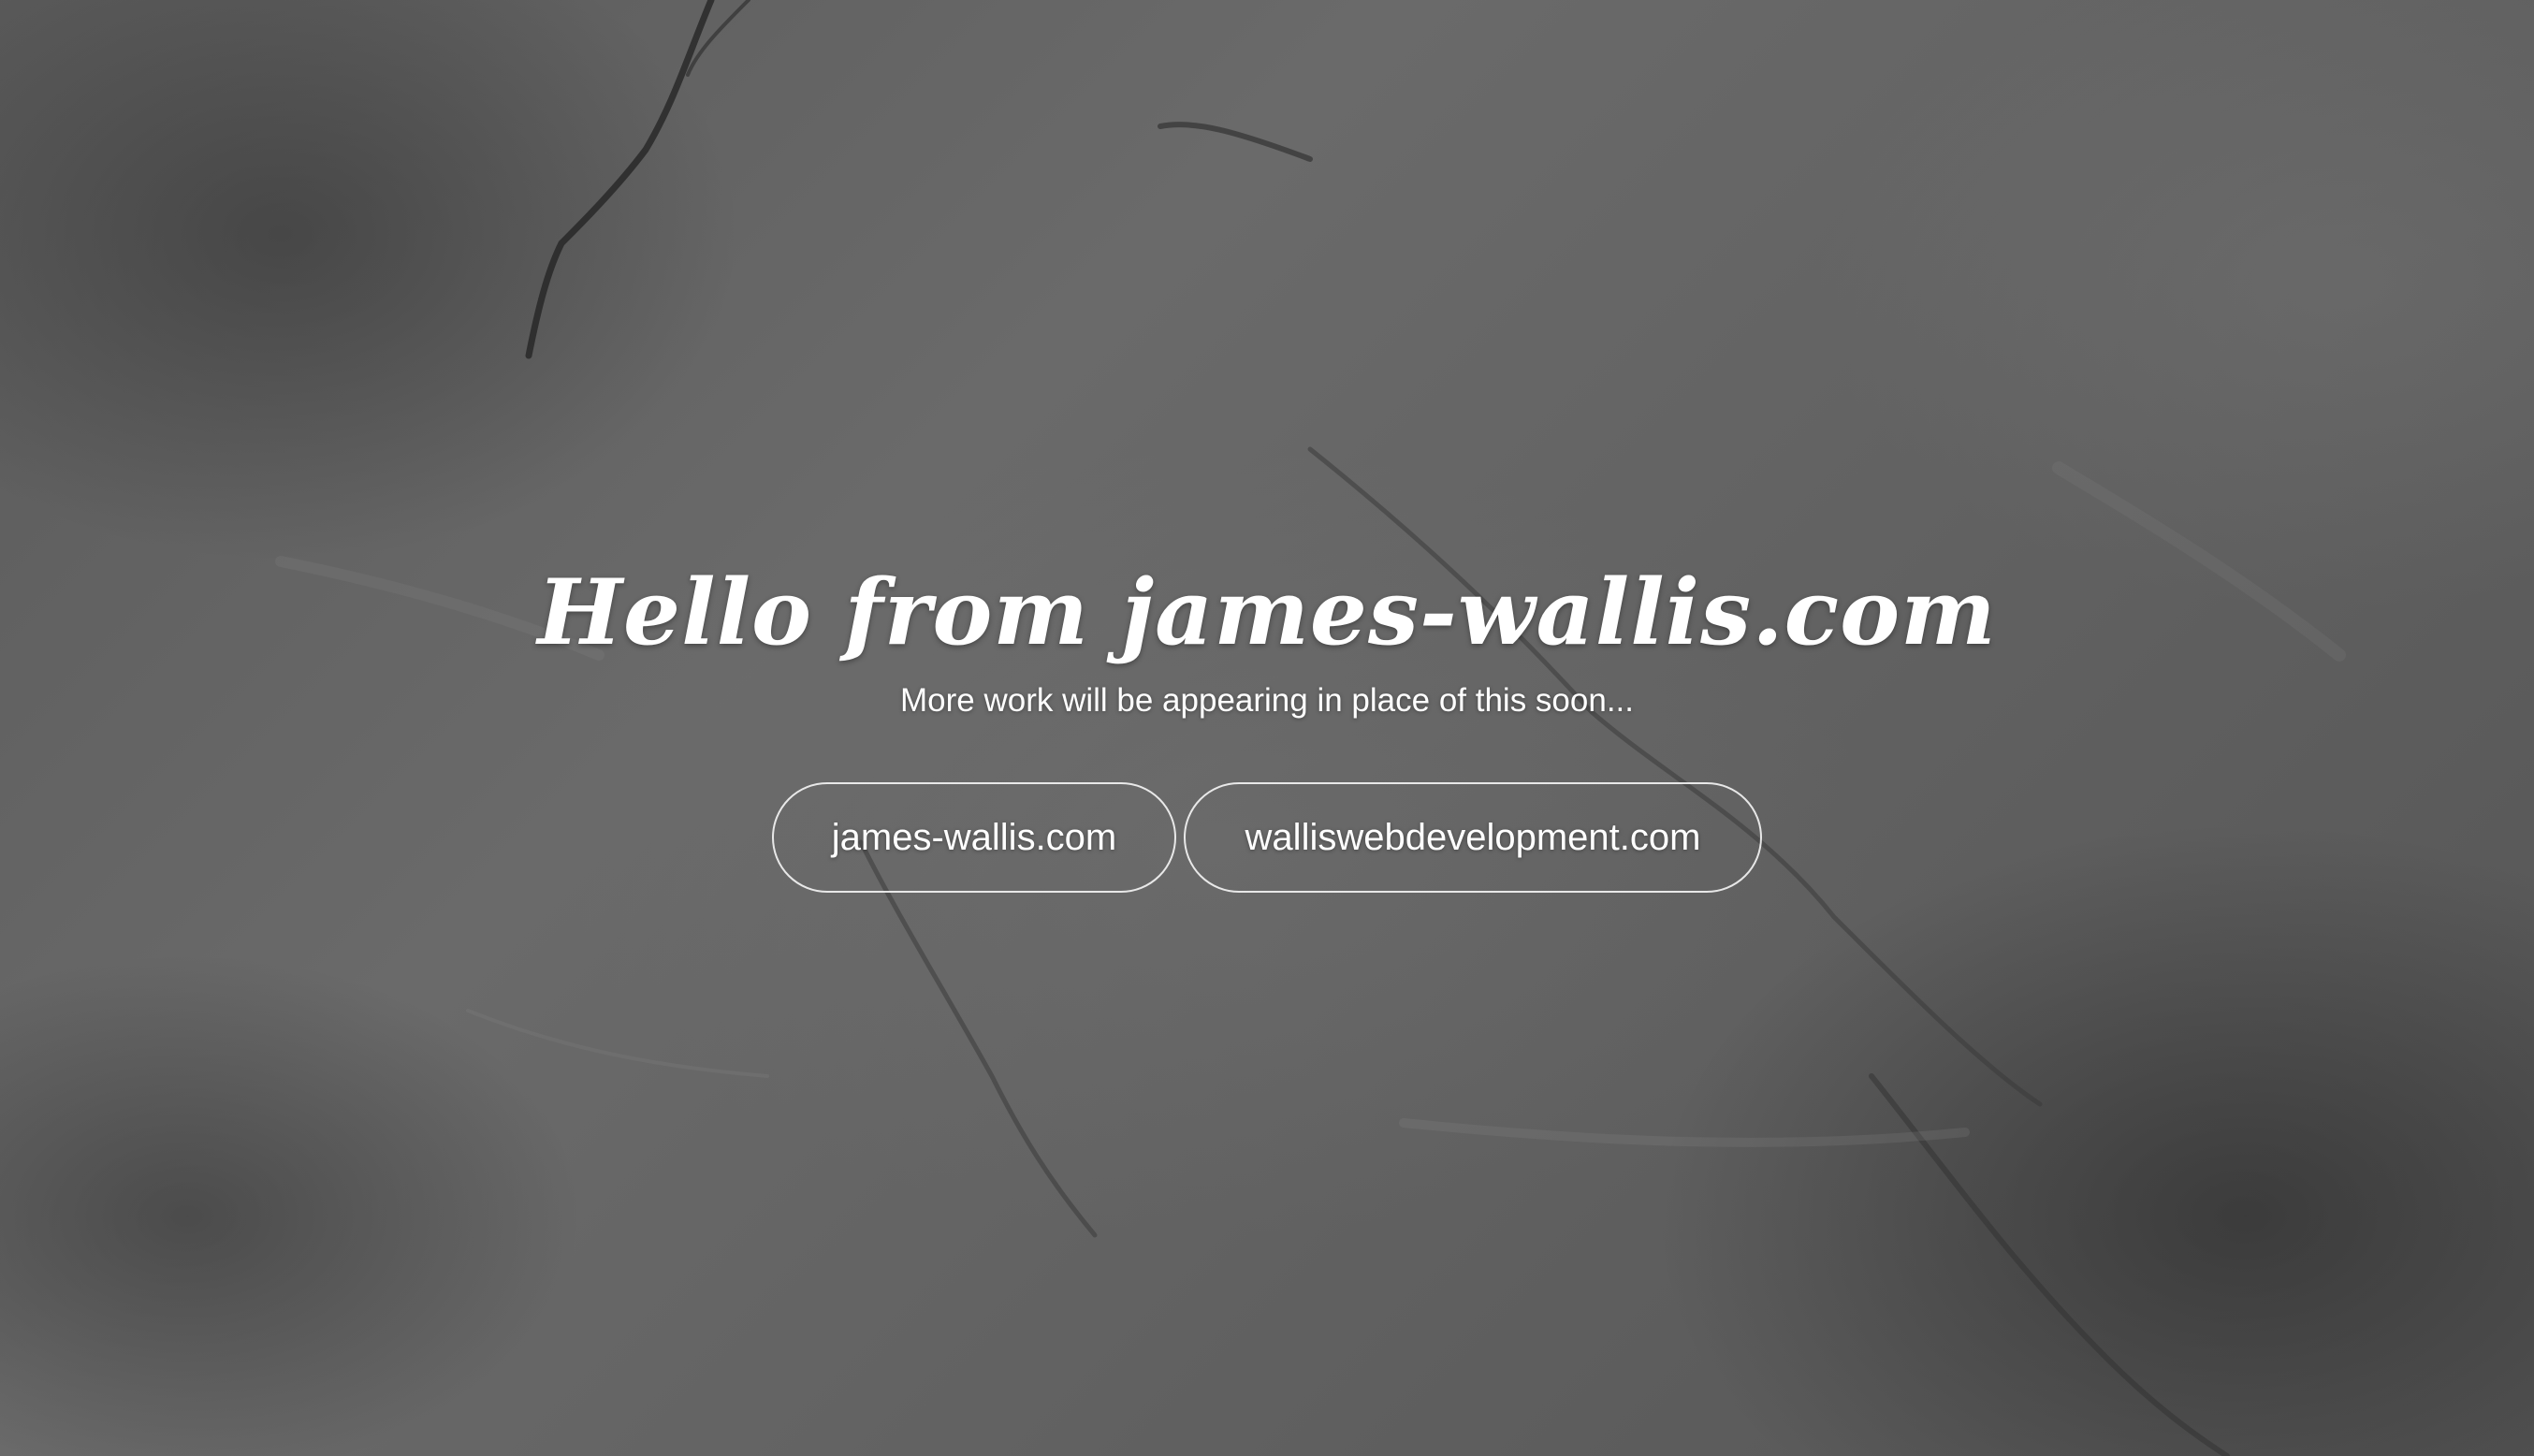 The height and width of the screenshot is (1456, 2534). What do you see at coordinates (1473, 837) in the screenshot?
I see `wallis-web-development-link-button: walliswebdevelopment.com` at bounding box center [1473, 837].